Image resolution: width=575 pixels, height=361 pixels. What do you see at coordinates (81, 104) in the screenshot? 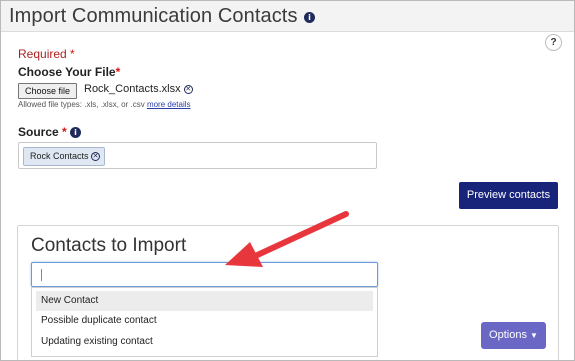
I see `allowed-types-text: Allowed file types: .xls, .xlsx, or .csv` at bounding box center [81, 104].